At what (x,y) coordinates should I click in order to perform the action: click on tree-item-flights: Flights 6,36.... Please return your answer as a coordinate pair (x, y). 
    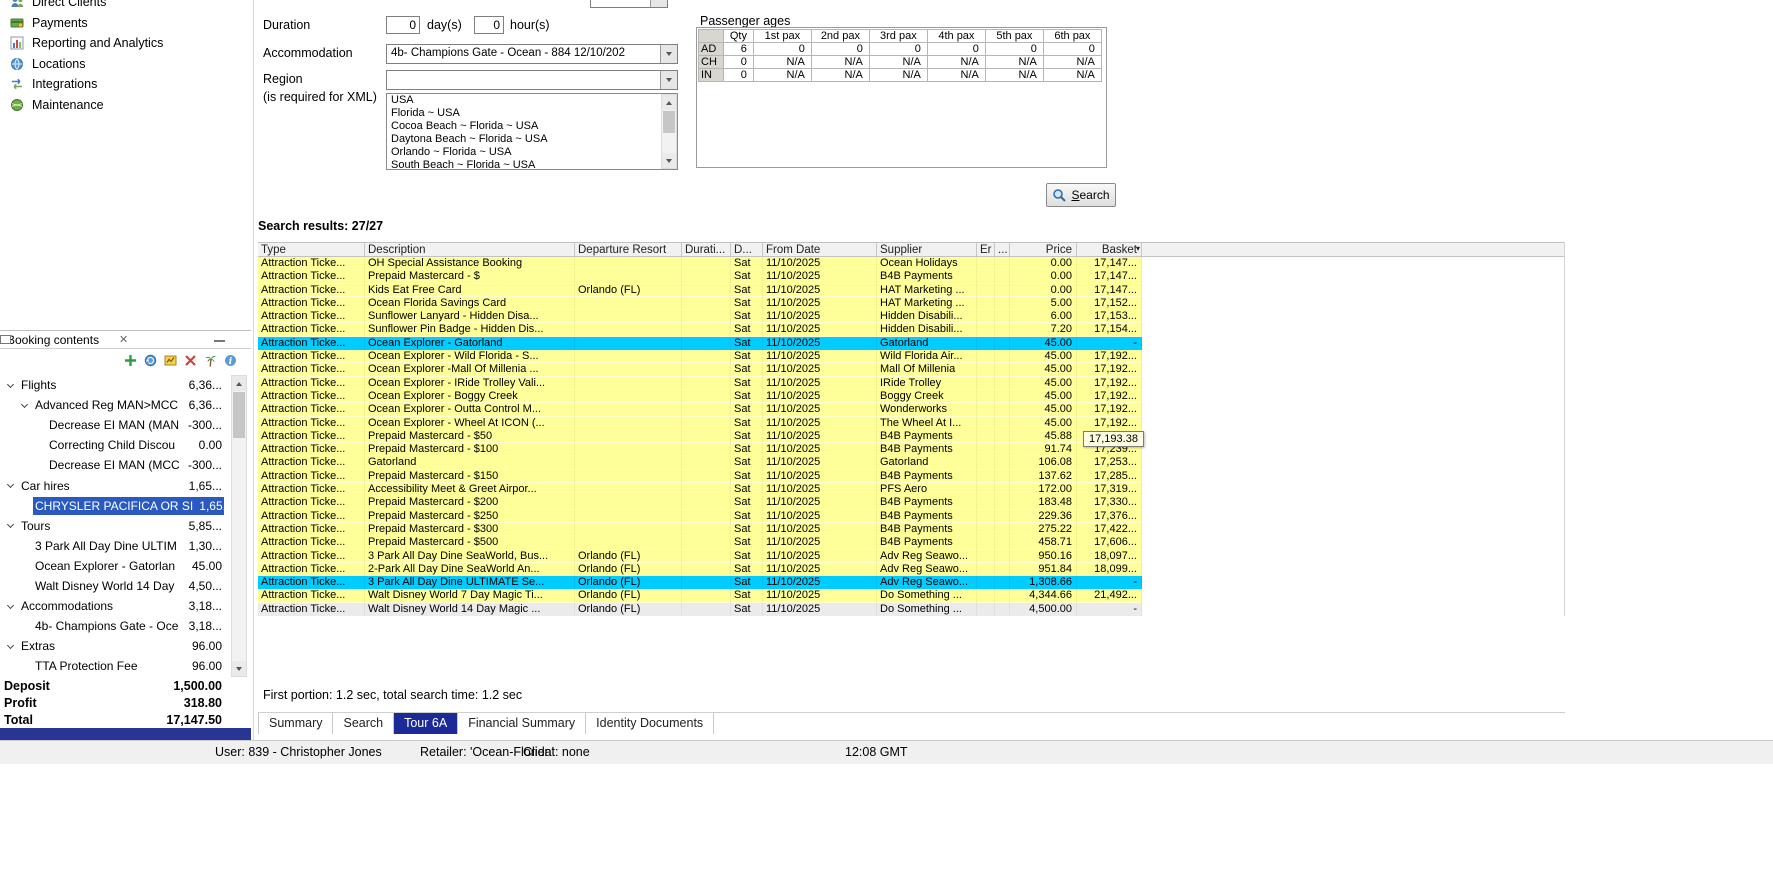
    Looking at the image, I should click on (115, 385).